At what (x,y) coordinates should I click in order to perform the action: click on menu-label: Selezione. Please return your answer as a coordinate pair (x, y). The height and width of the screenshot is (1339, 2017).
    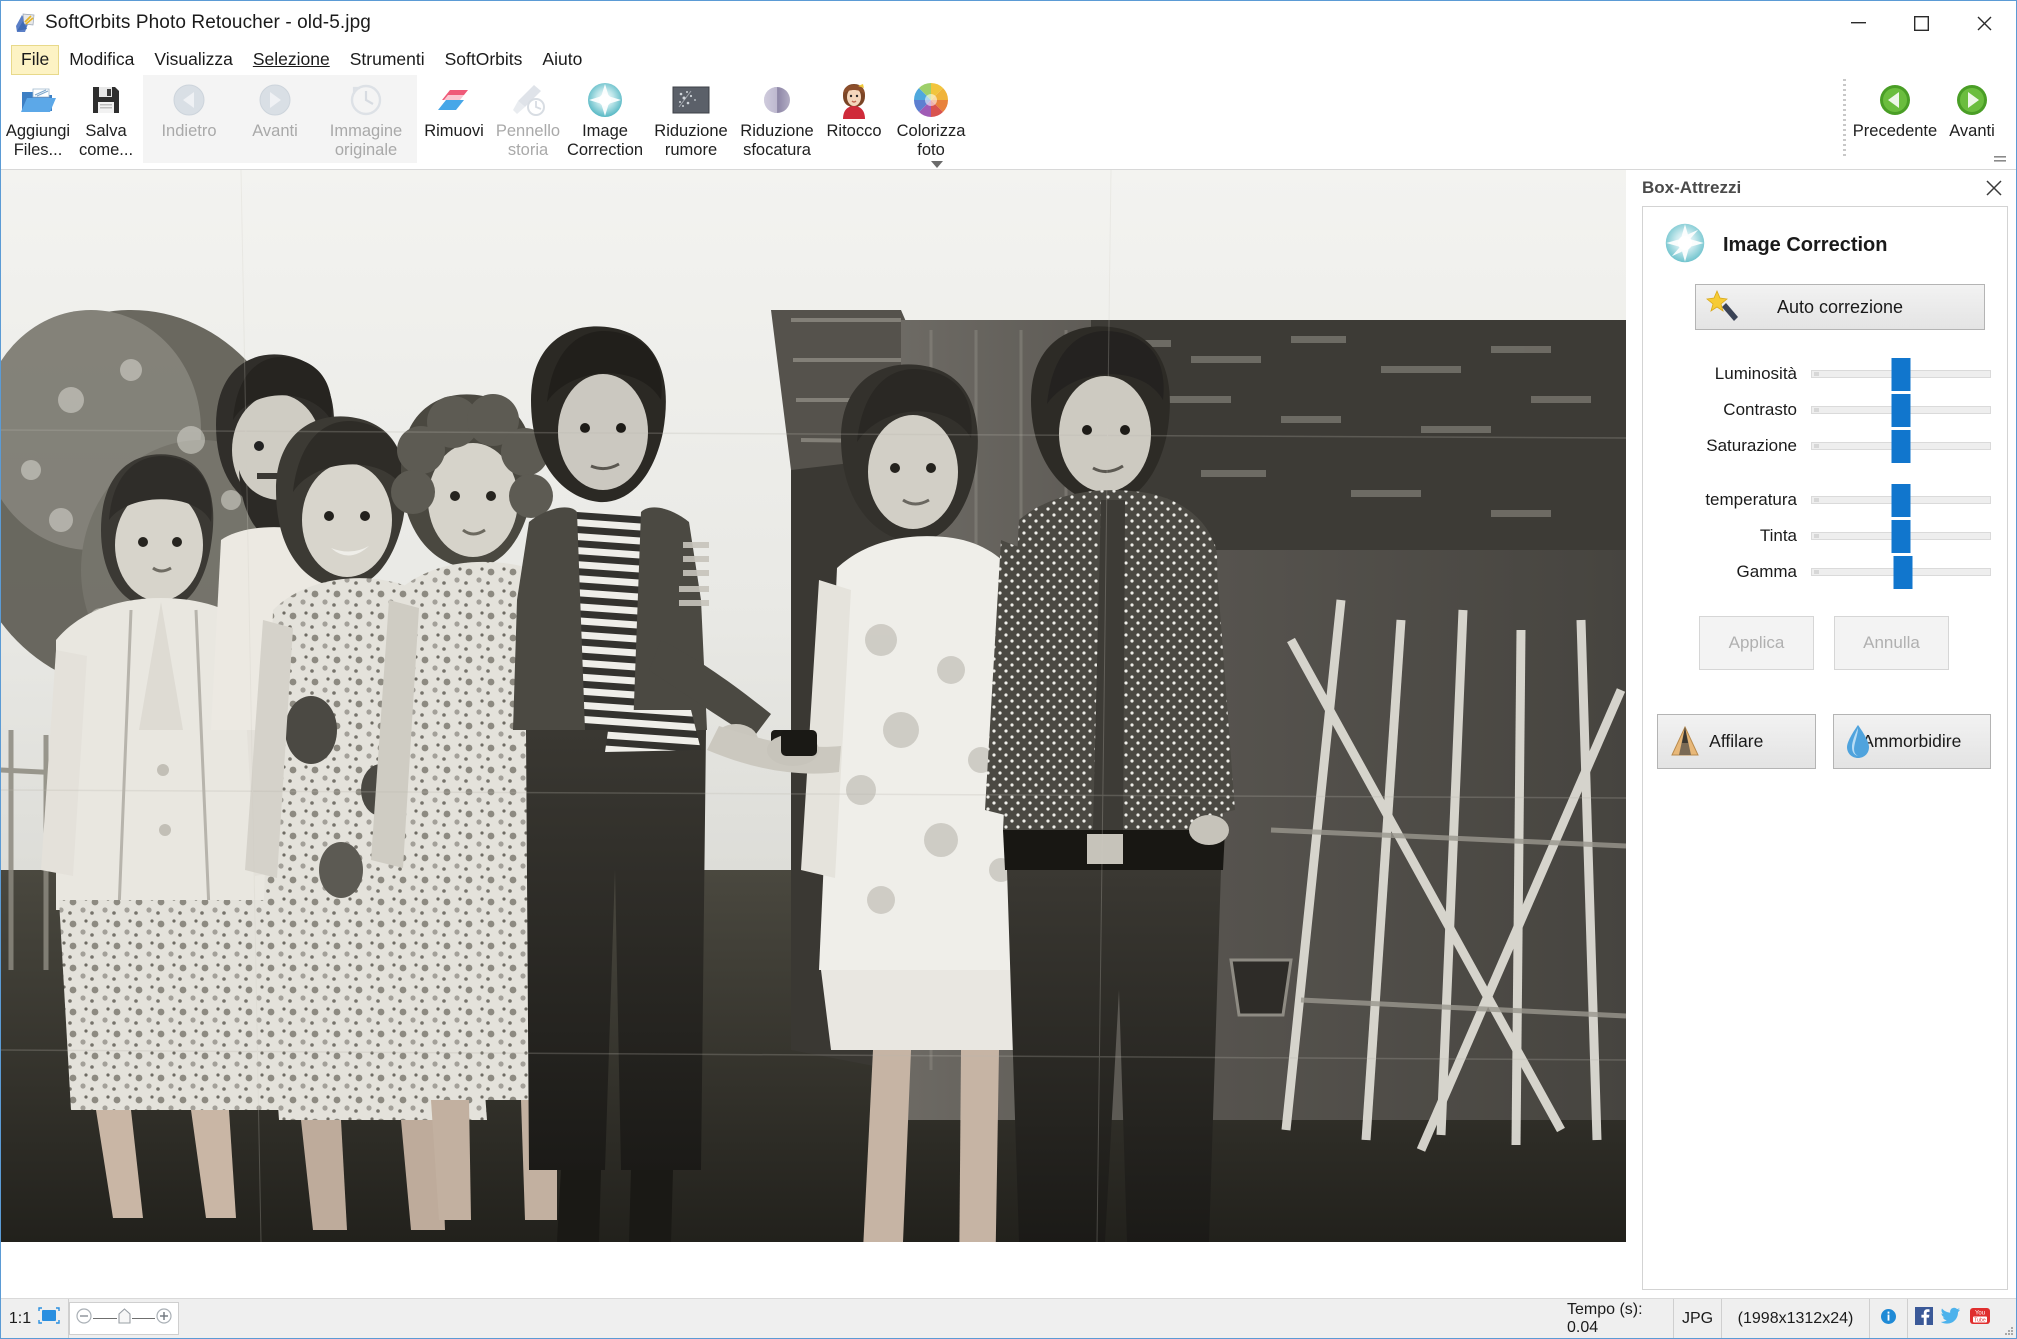
    Looking at the image, I should click on (291, 59).